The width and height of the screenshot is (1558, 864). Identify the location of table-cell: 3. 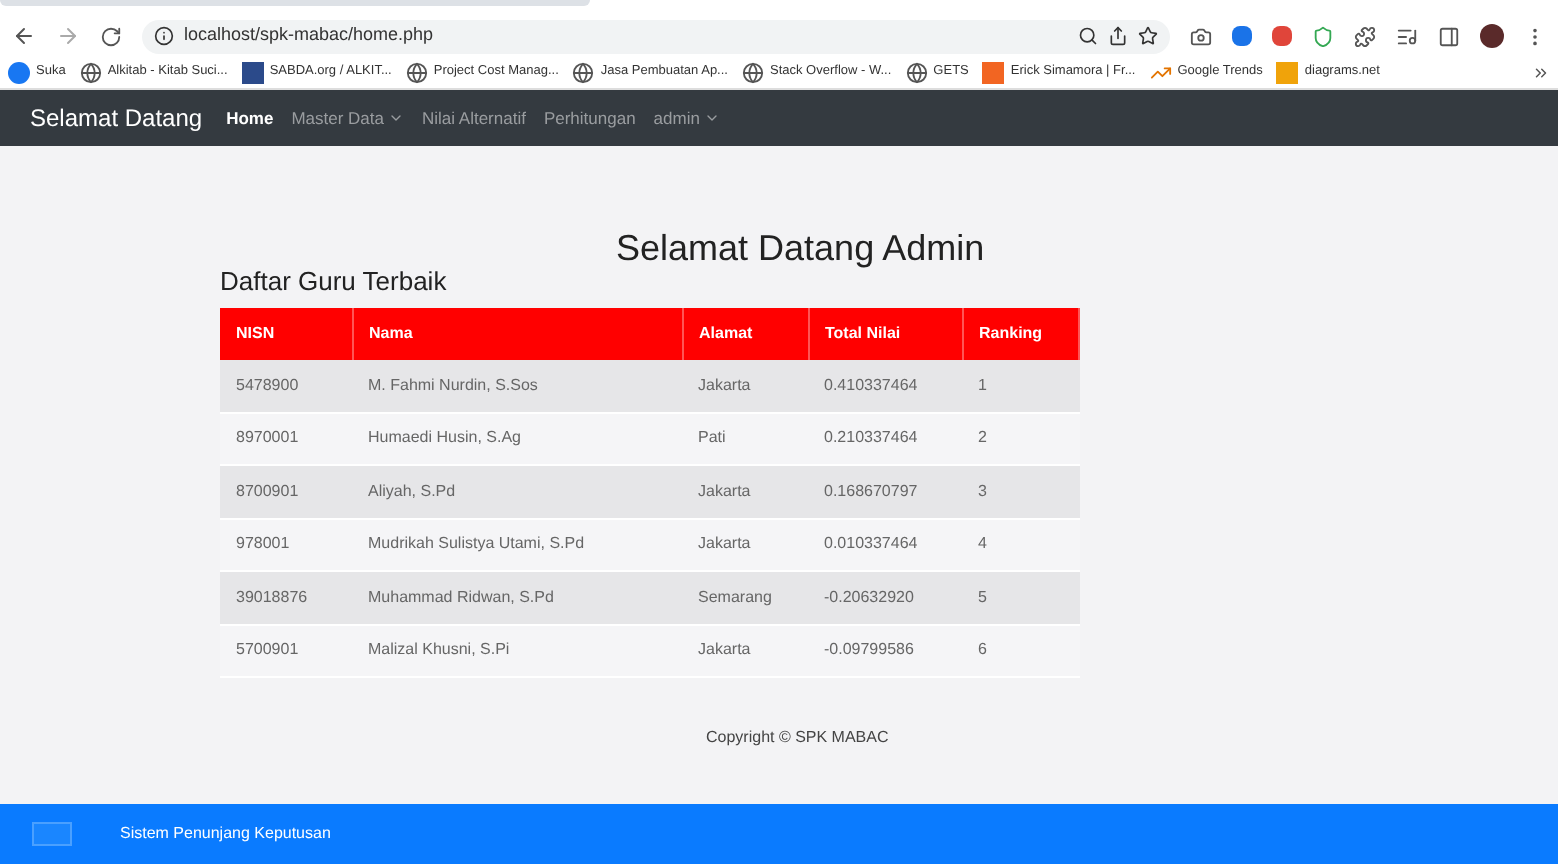
(1020, 491).